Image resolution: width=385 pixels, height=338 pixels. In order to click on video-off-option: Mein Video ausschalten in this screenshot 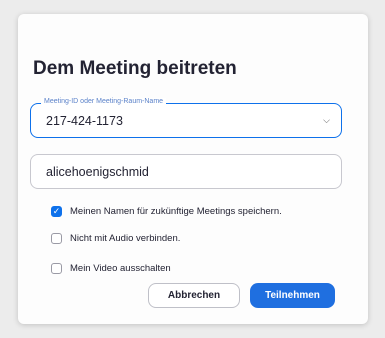, I will do `click(111, 268)`.